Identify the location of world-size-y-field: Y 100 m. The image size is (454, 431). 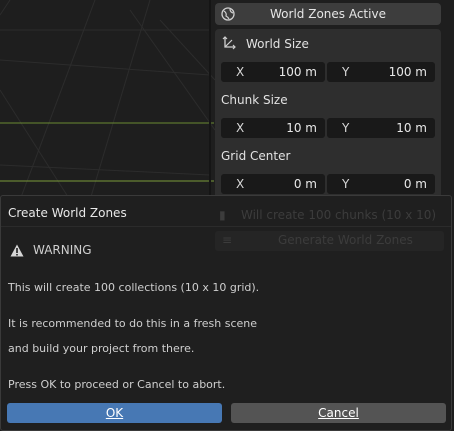
(381, 72).